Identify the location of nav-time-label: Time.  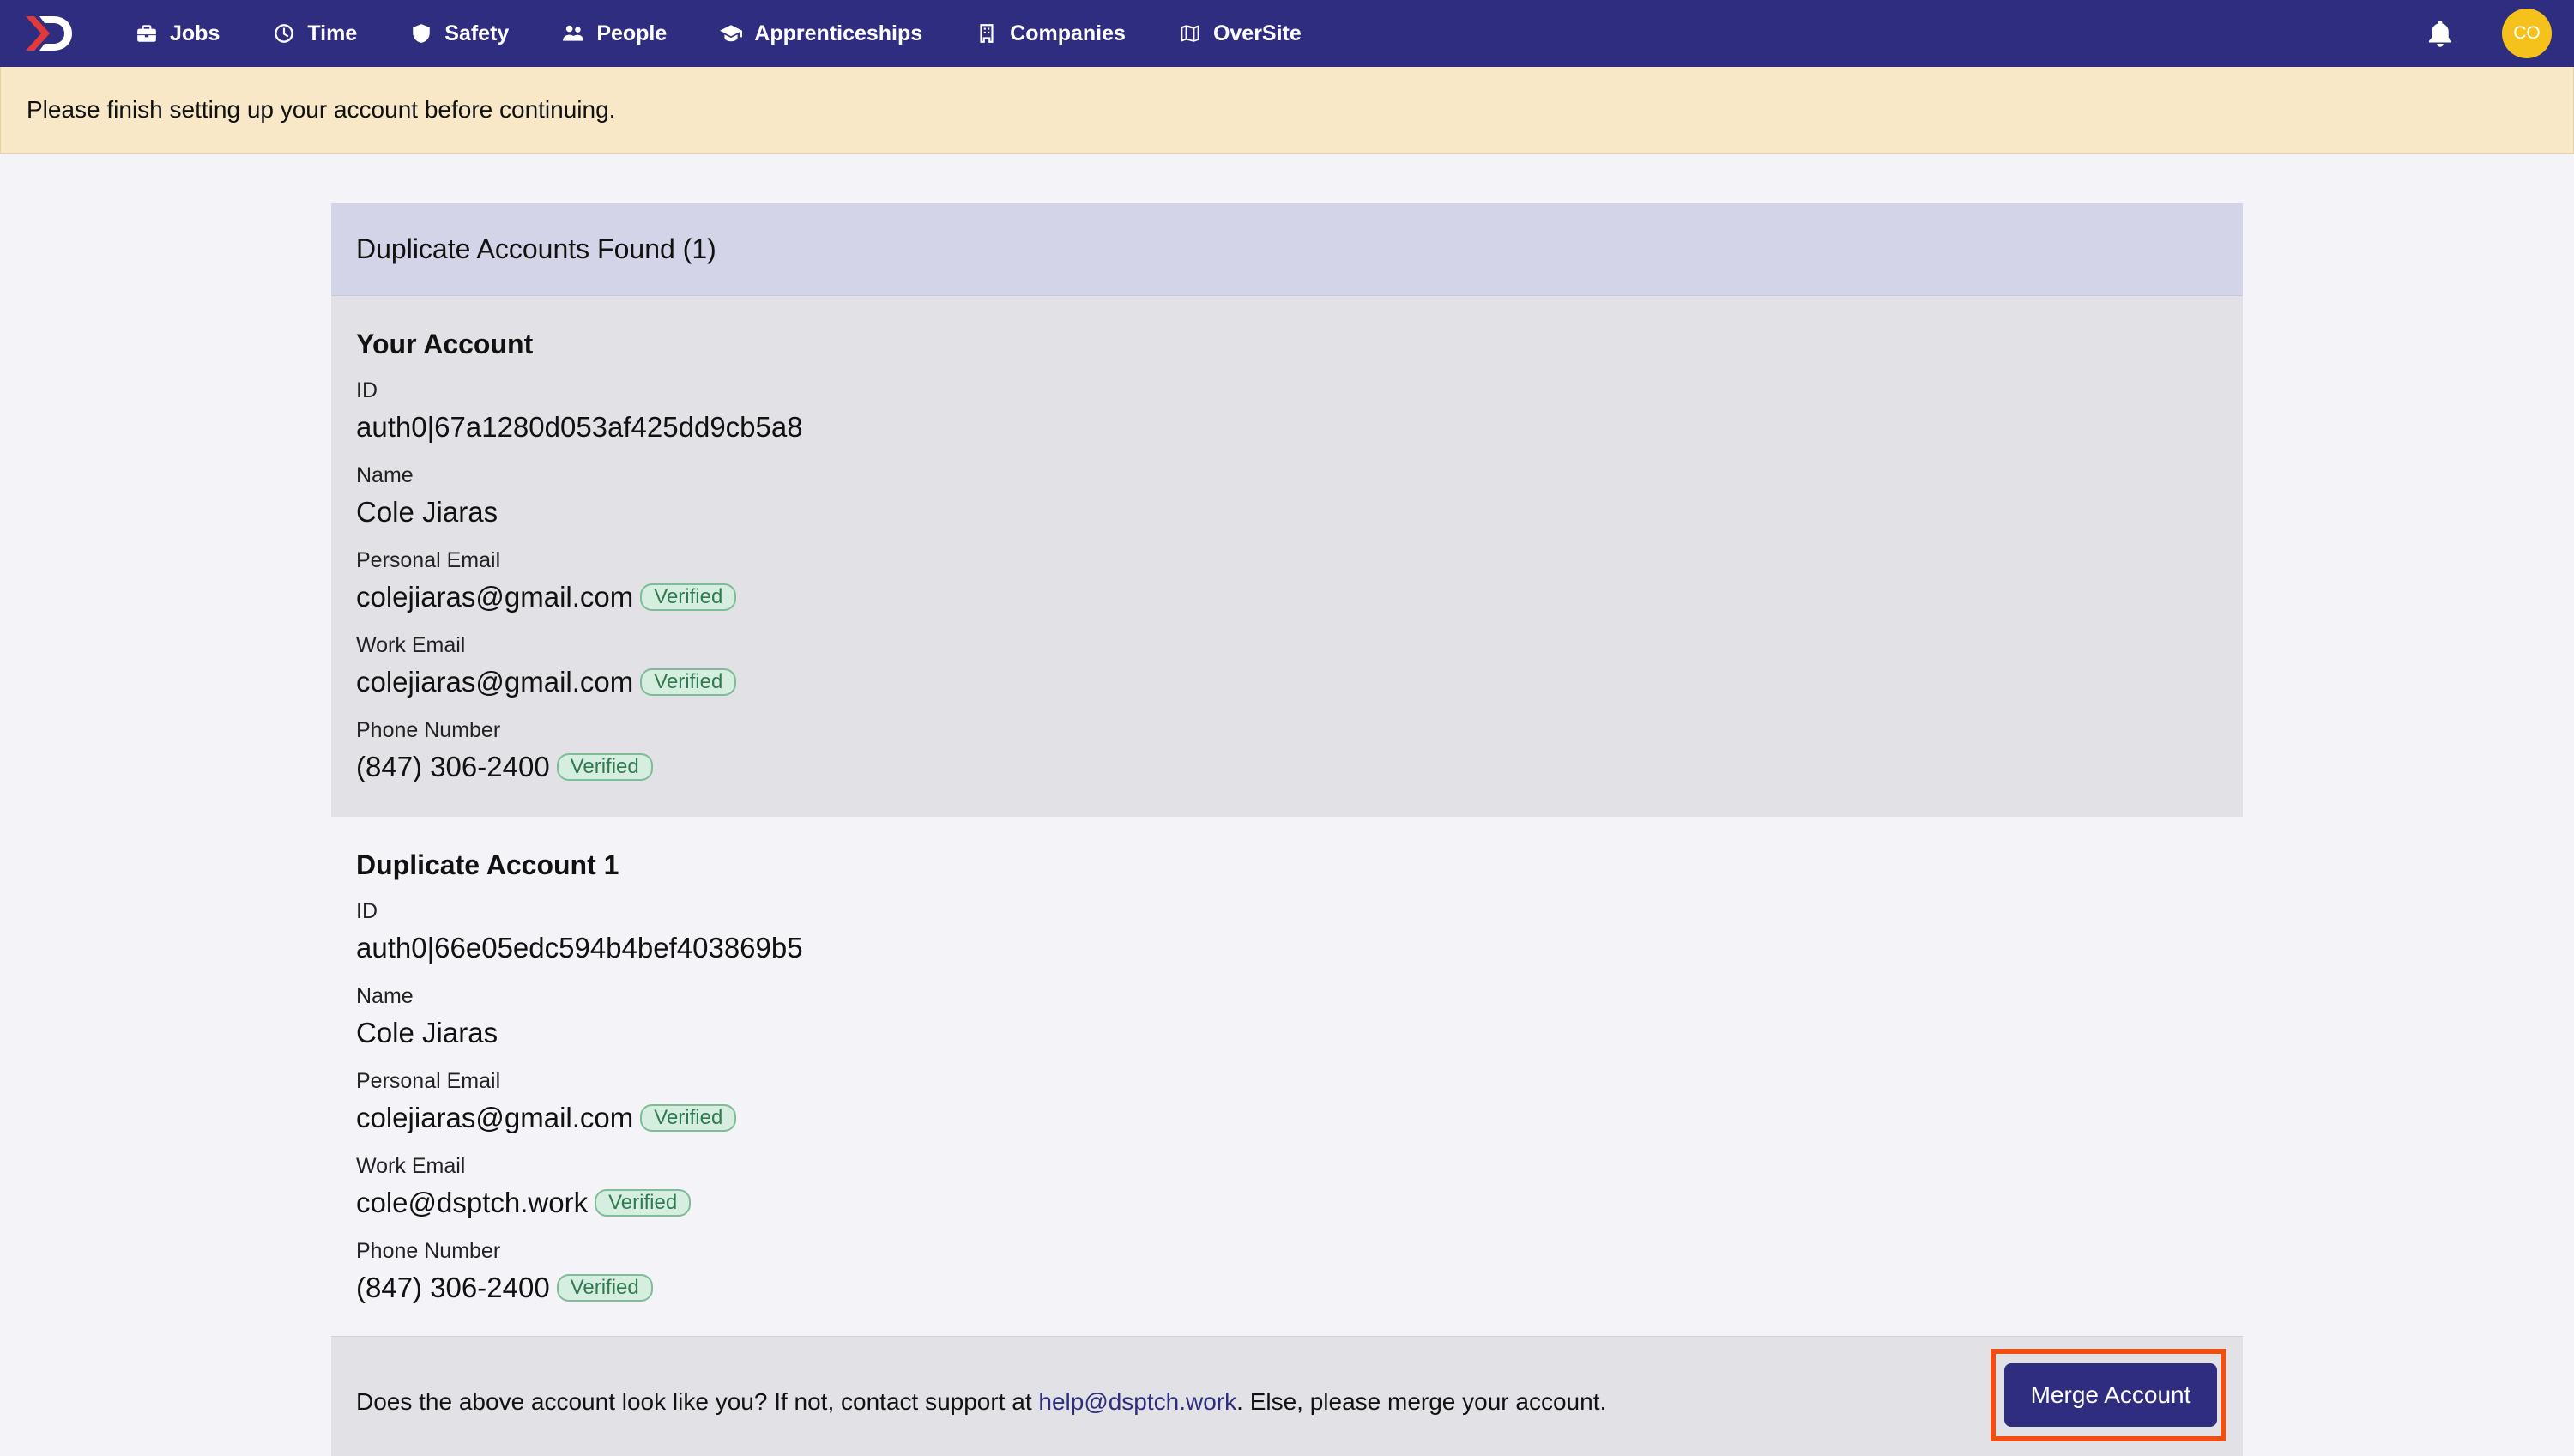
(332, 33).